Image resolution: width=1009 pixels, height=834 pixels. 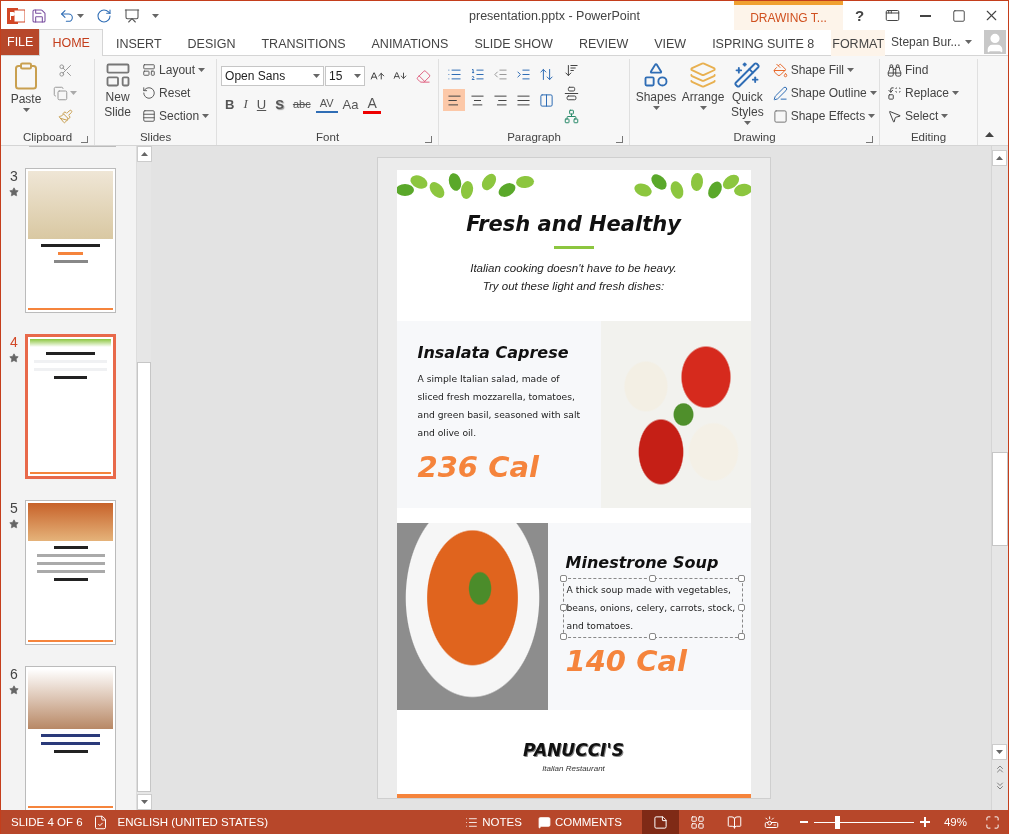 What do you see at coordinates (345, 76) in the screenshot?
I see `font-size-field: 15` at bounding box center [345, 76].